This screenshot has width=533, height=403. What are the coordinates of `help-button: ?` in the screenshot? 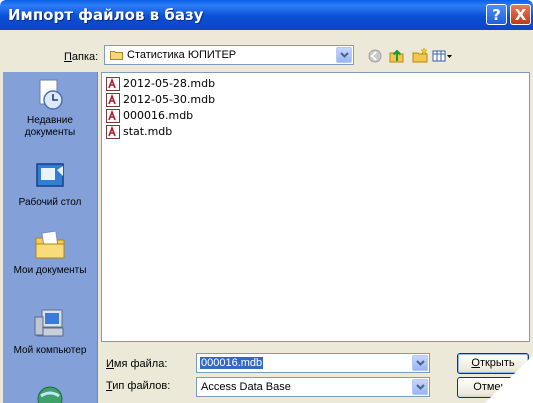 It's located at (496, 14).